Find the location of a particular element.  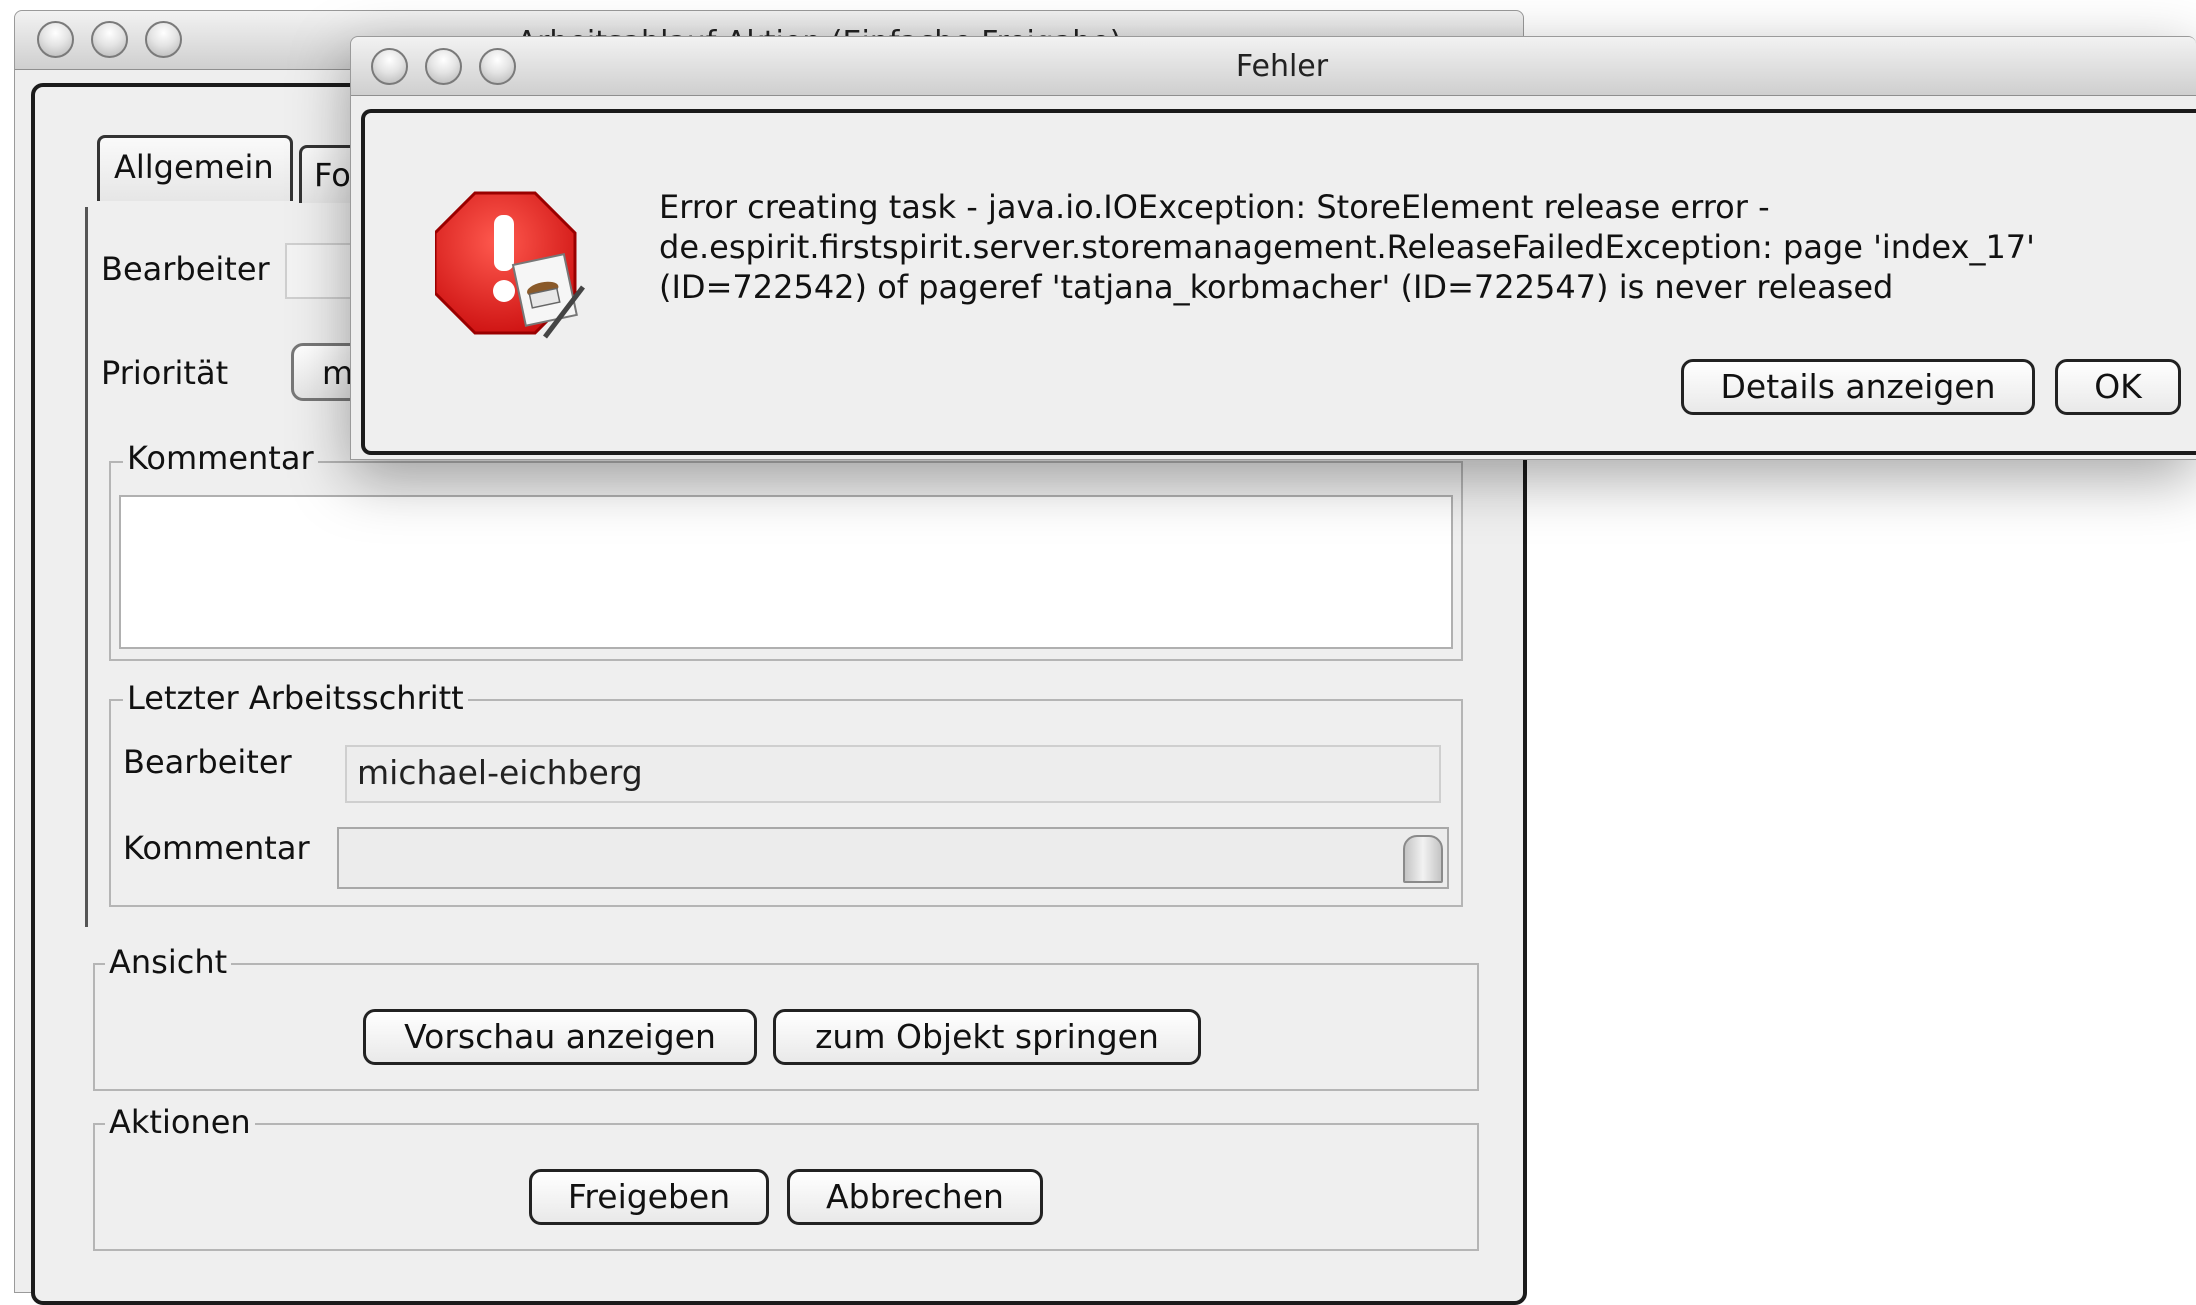

details-anzeigen-button: Details anzeigen is located at coordinates (1858, 387).